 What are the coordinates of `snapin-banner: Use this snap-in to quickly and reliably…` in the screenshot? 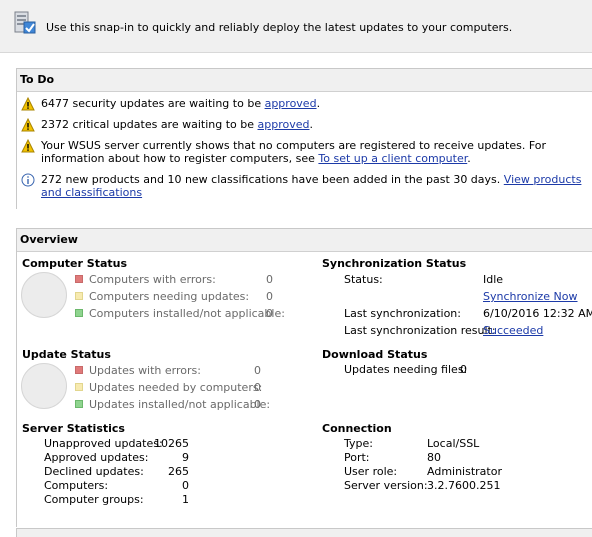 It's located at (296, 26).